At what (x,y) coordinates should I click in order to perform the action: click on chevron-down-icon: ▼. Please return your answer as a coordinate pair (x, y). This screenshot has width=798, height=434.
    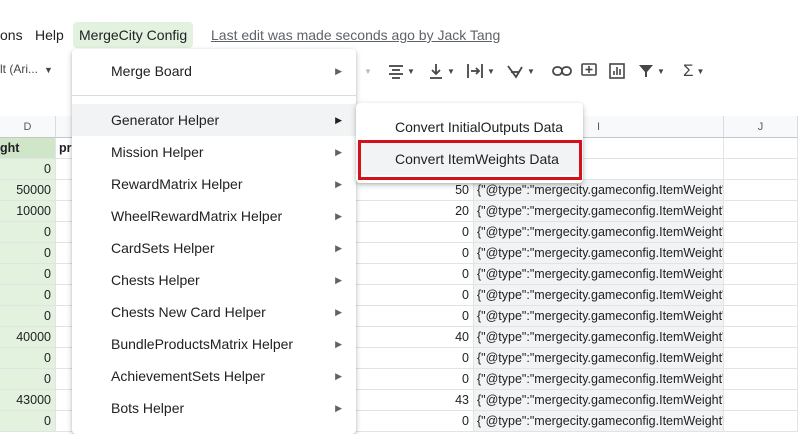
    Looking at the image, I should click on (368, 71).